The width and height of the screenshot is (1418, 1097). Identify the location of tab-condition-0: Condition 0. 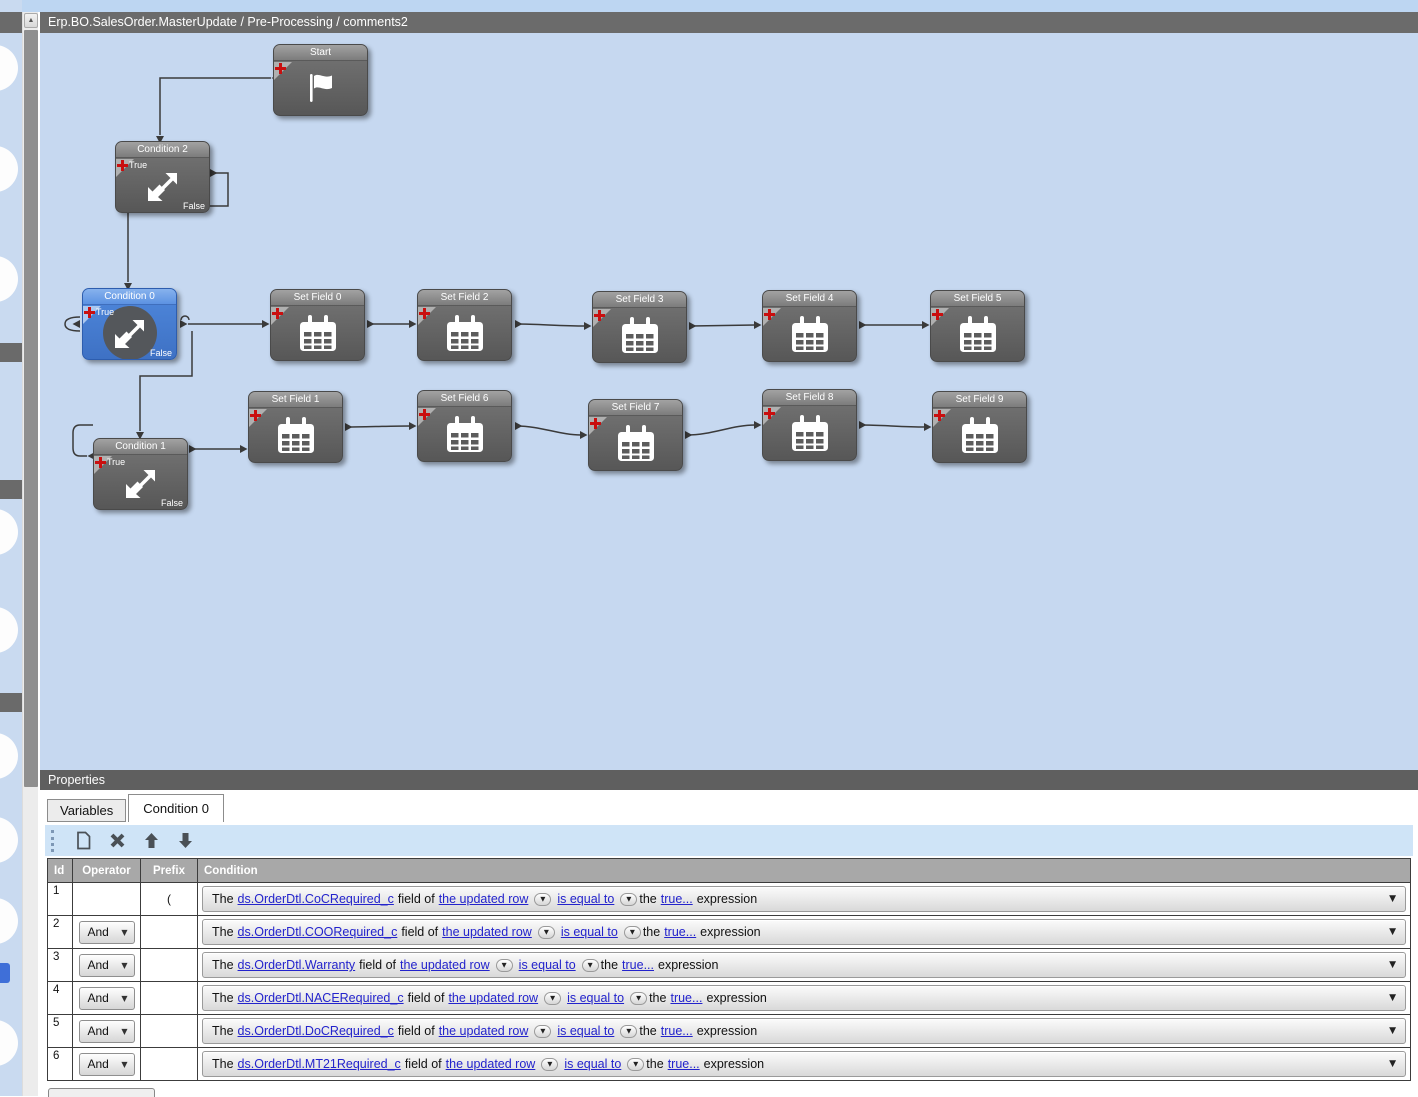
(176, 808).